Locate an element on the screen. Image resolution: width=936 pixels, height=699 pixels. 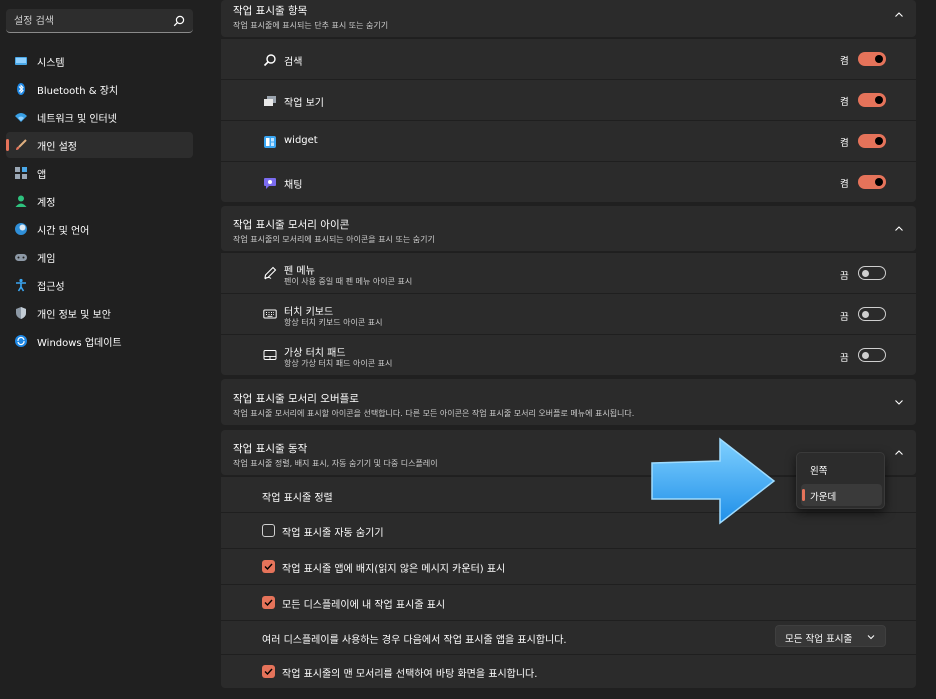
row-sublabel: 항상 가상 터치 패드 아이콘 표시 is located at coordinates (338, 363).